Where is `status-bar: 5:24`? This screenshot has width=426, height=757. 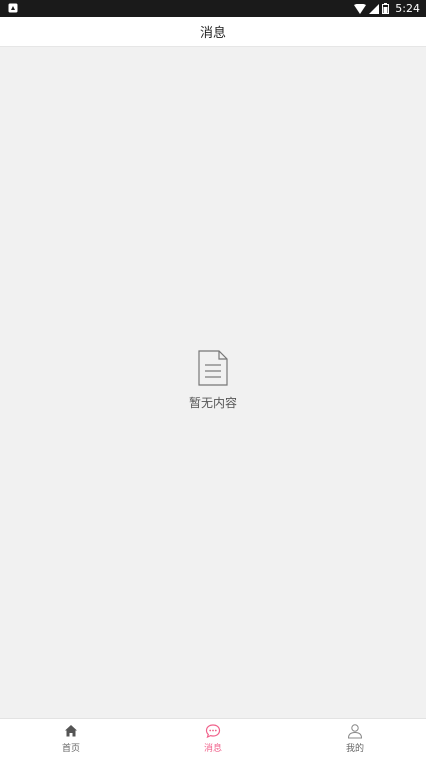
status-bar: 5:24 is located at coordinates (213, 8).